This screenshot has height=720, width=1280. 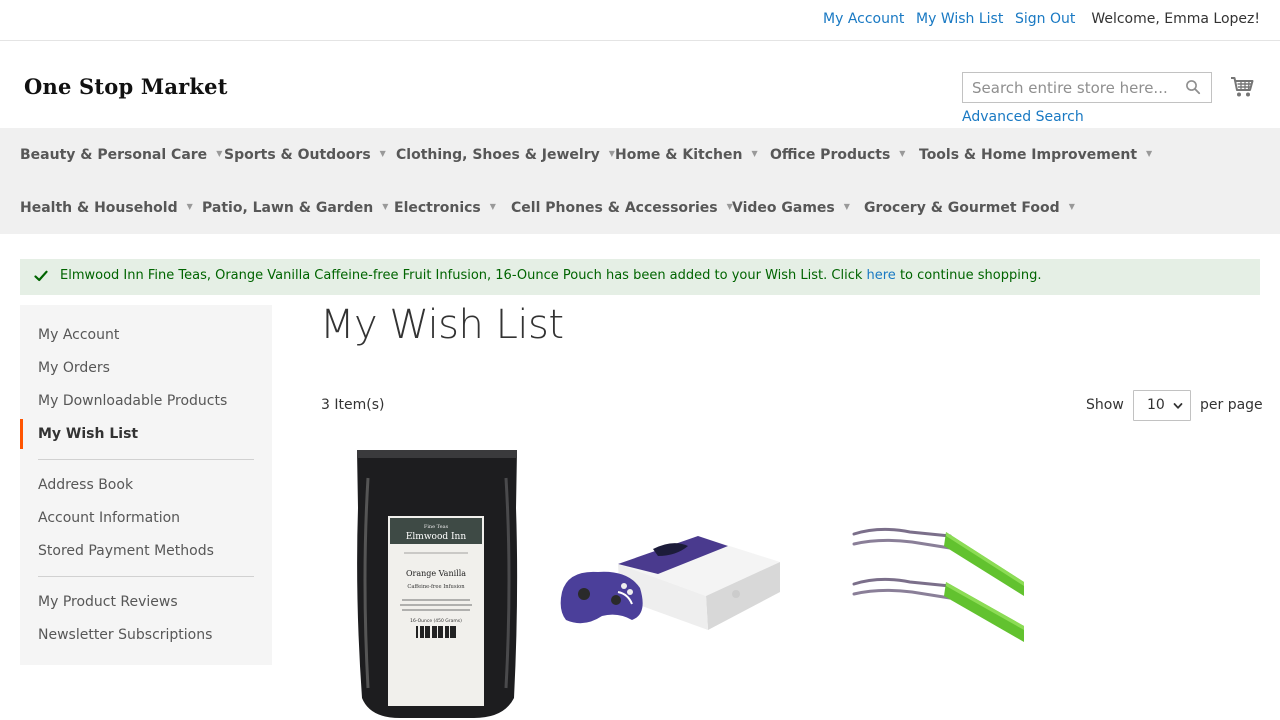 What do you see at coordinates (622, 208) in the screenshot?
I see `nav-cell-phones-accessories: Cell Phones & Accessories ▼` at bounding box center [622, 208].